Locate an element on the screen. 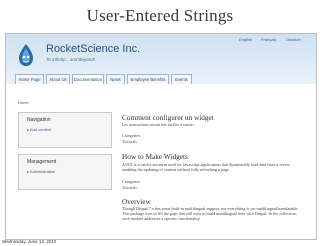  node-title-overview: Overview is located at coordinates (136, 201).